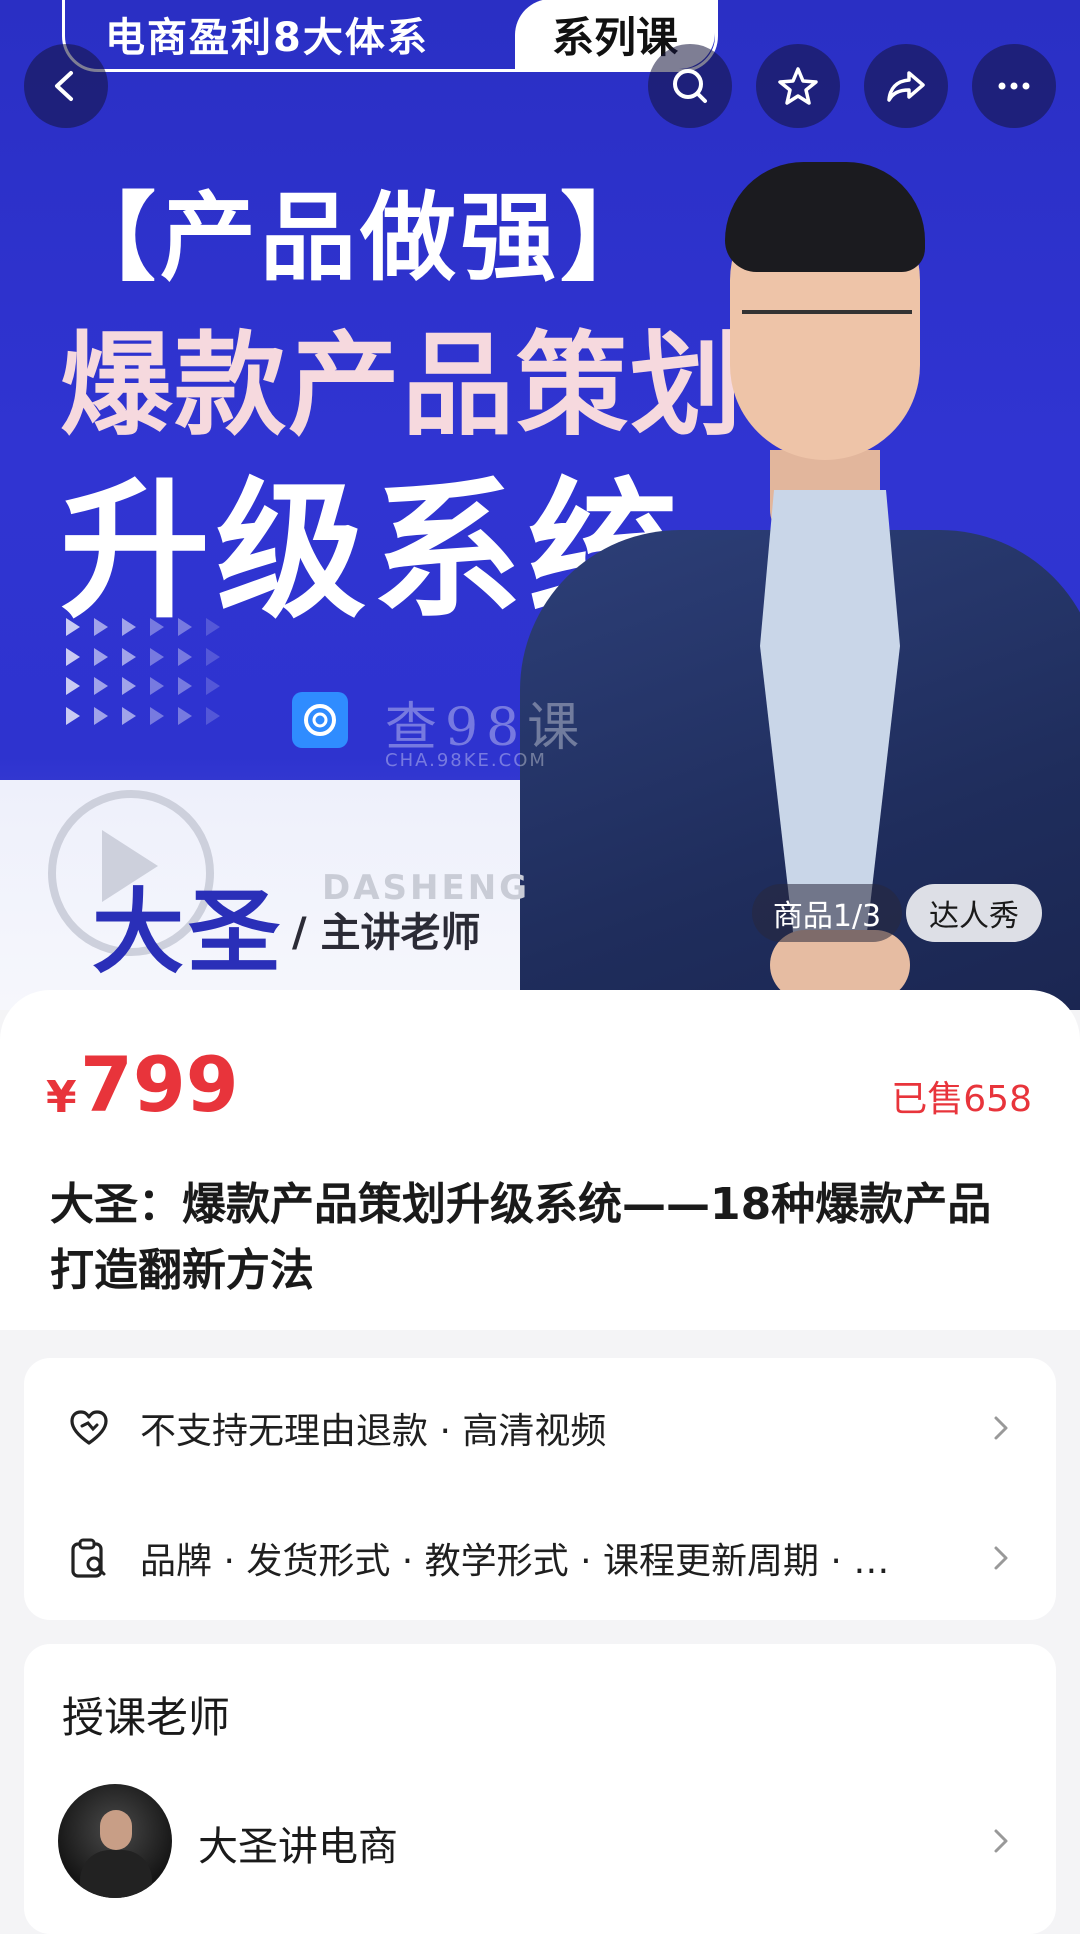 This screenshot has width=1080, height=1934. What do you see at coordinates (373, 1431) in the screenshot?
I see `service-row-text: 不支持无理由退款 · 高清视频` at bounding box center [373, 1431].